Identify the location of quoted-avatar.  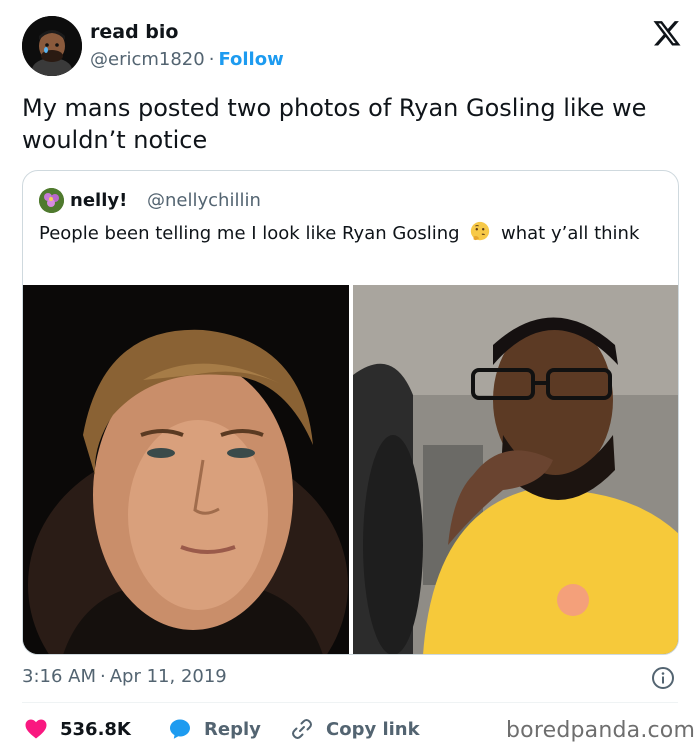
(51, 200).